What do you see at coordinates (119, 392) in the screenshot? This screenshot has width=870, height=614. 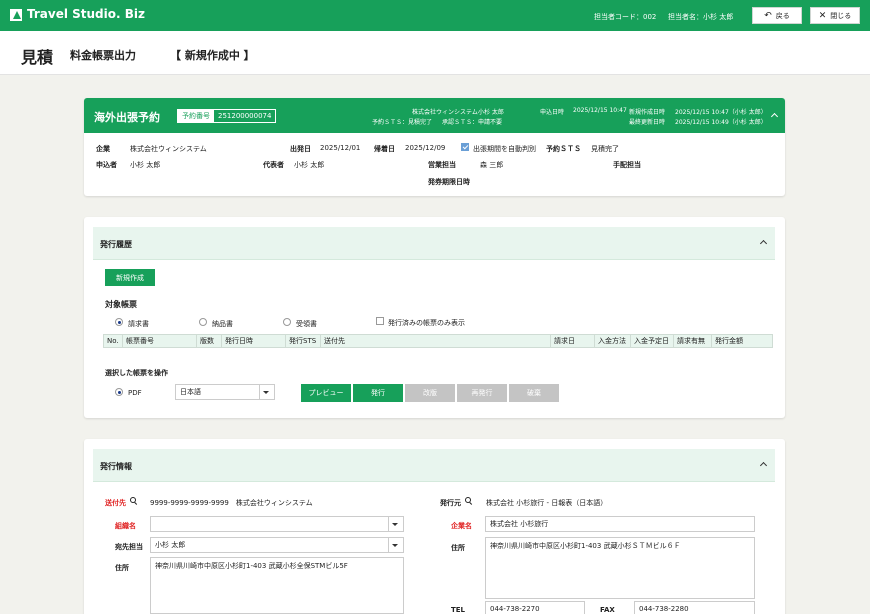 I see `radio-pdf` at bounding box center [119, 392].